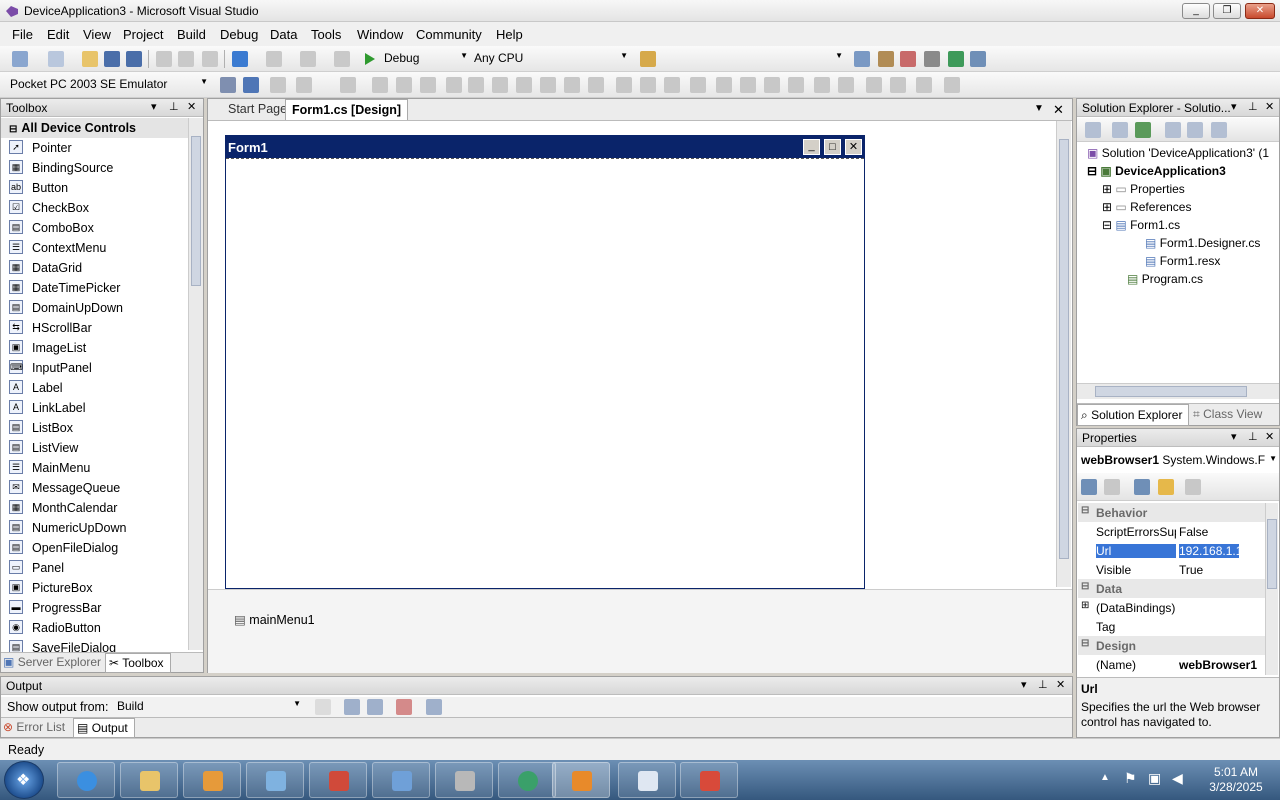 This screenshot has width=1280, height=800. What do you see at coordinates (348, 85) in the screenshot?
I see `align-centers-icon` at bounding box center [348, 85].